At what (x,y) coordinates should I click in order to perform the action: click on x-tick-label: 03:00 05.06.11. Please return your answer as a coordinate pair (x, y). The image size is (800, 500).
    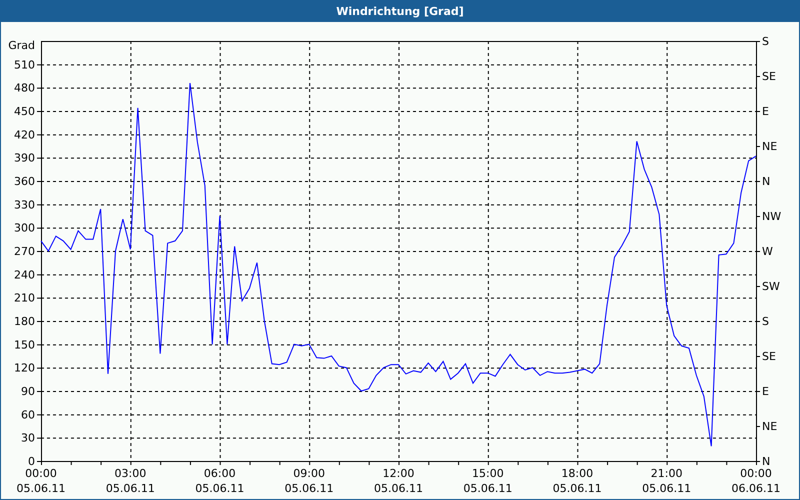
    Looking at the image, I should click on (130, 481).